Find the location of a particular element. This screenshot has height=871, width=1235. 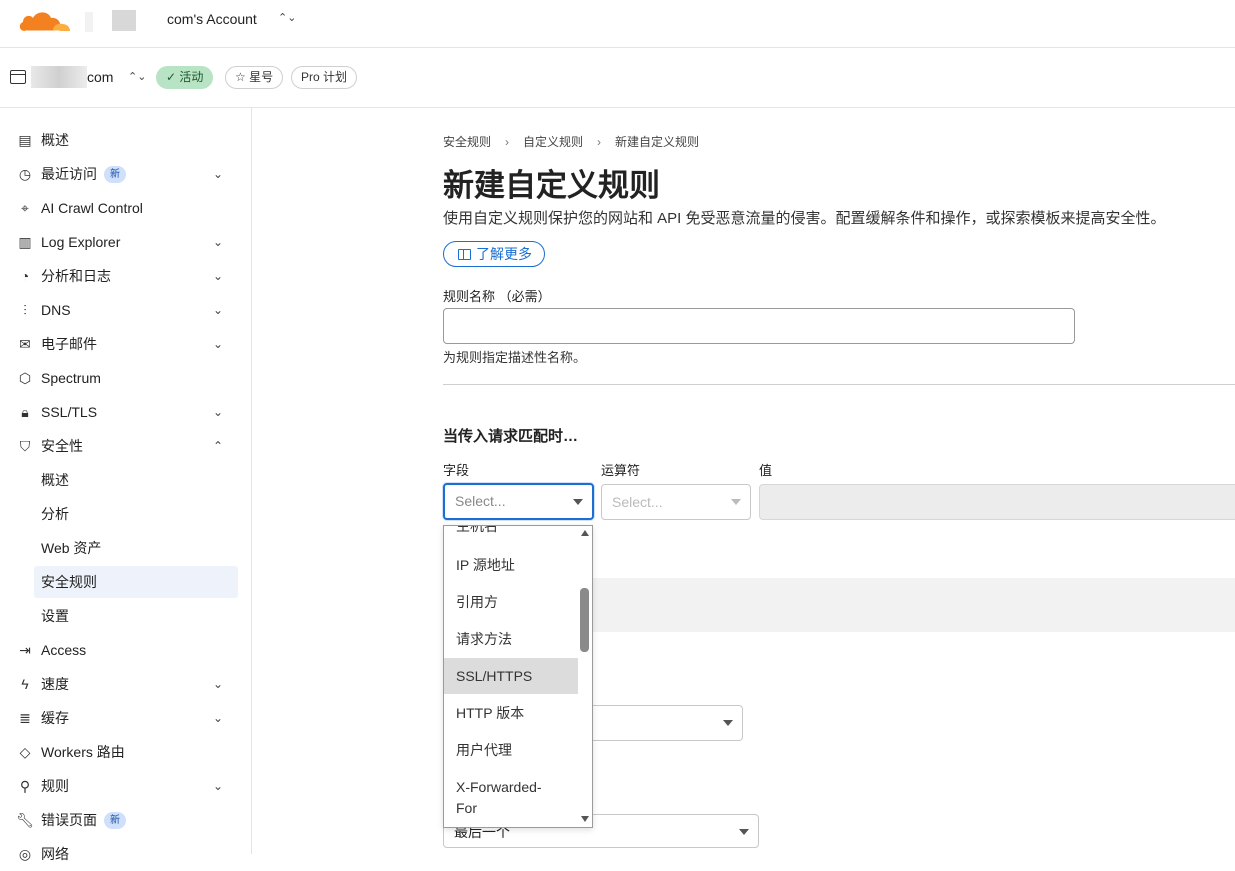

chevron-up-icon: ⌃ is located at coordinates (218, 446).